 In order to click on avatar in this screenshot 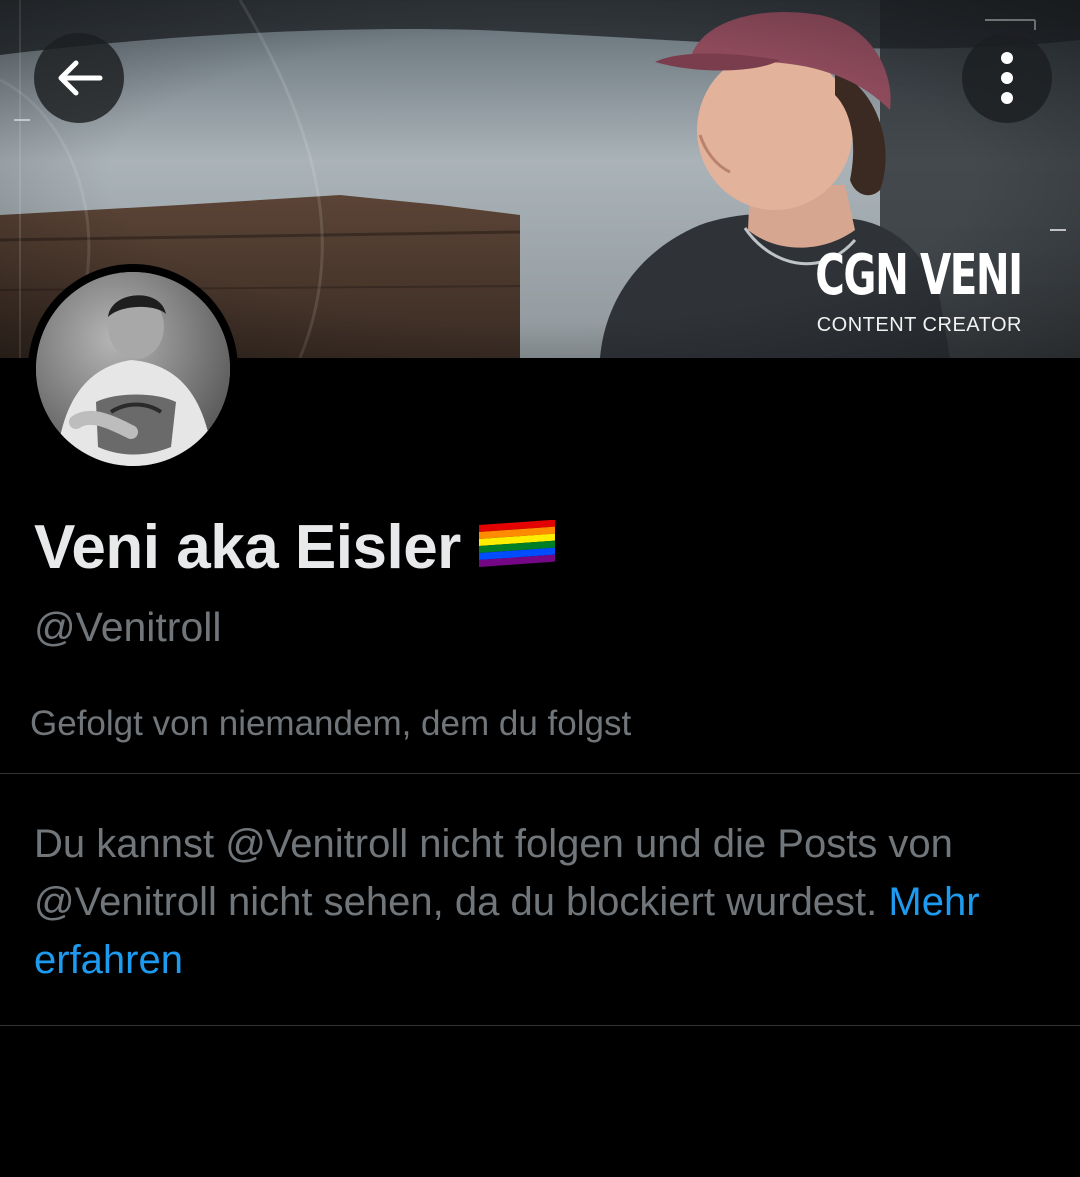, I will do `click(133, 369)`.